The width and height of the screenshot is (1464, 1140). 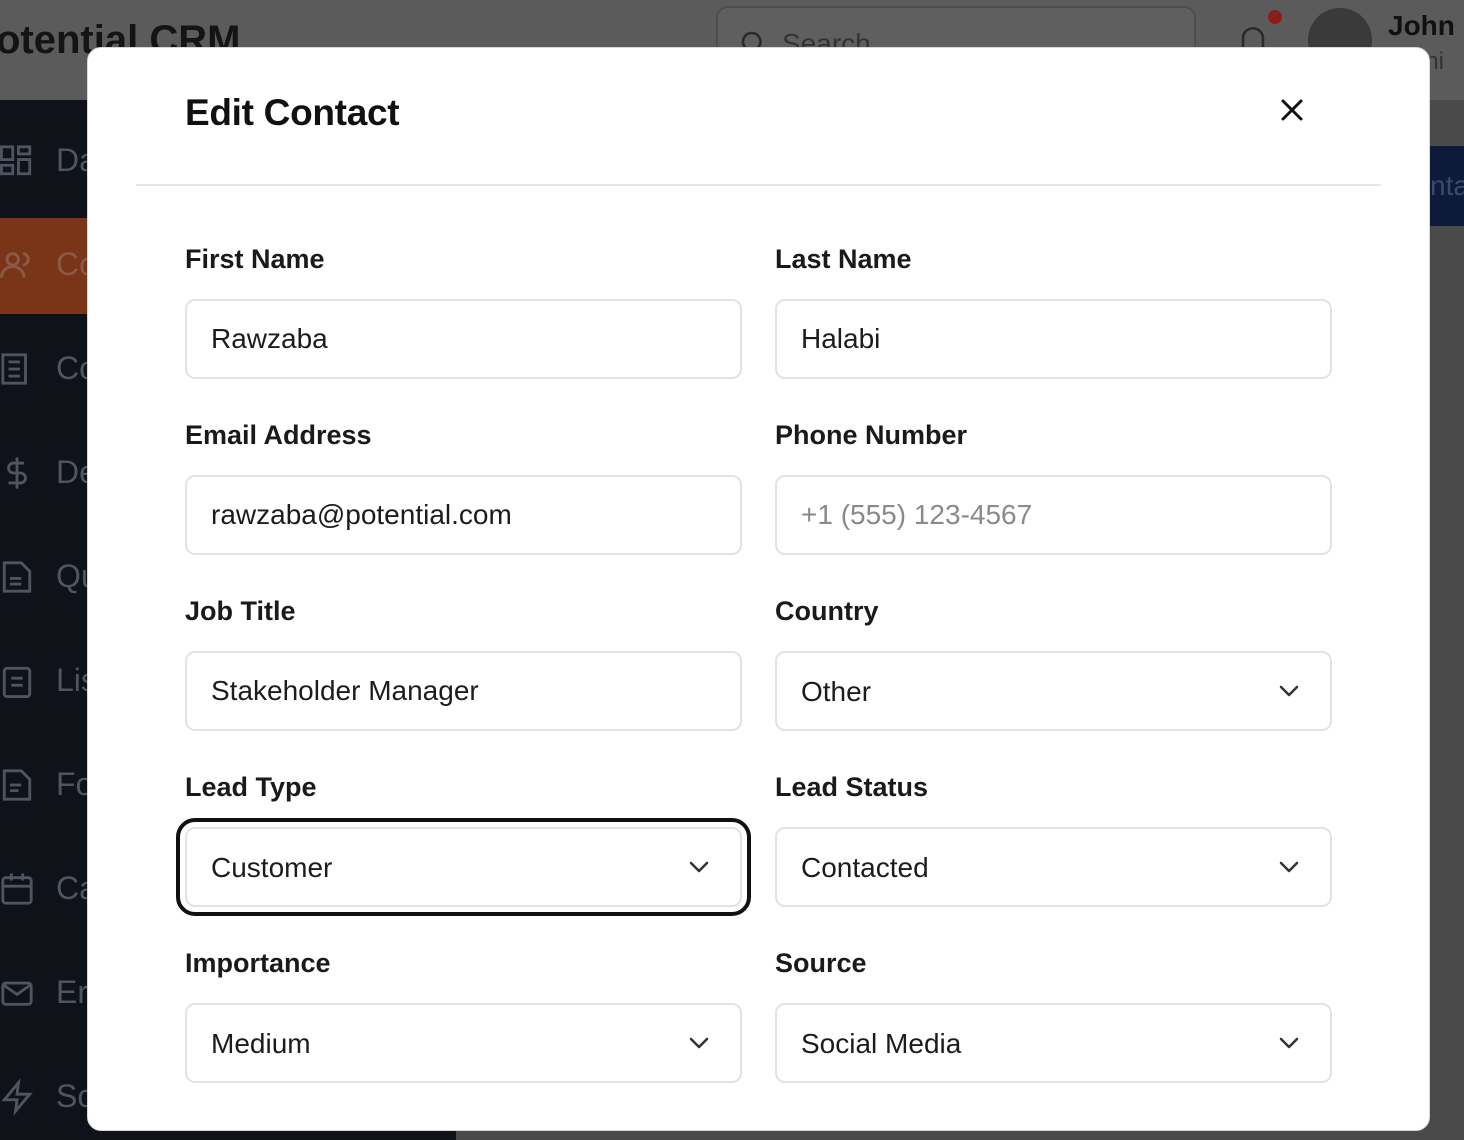 I want to click on dollar-icon, so click(x=17, y=473).